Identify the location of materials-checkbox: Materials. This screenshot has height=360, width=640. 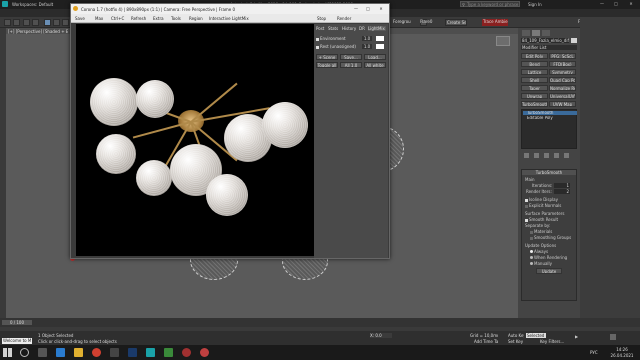
(553, 231).